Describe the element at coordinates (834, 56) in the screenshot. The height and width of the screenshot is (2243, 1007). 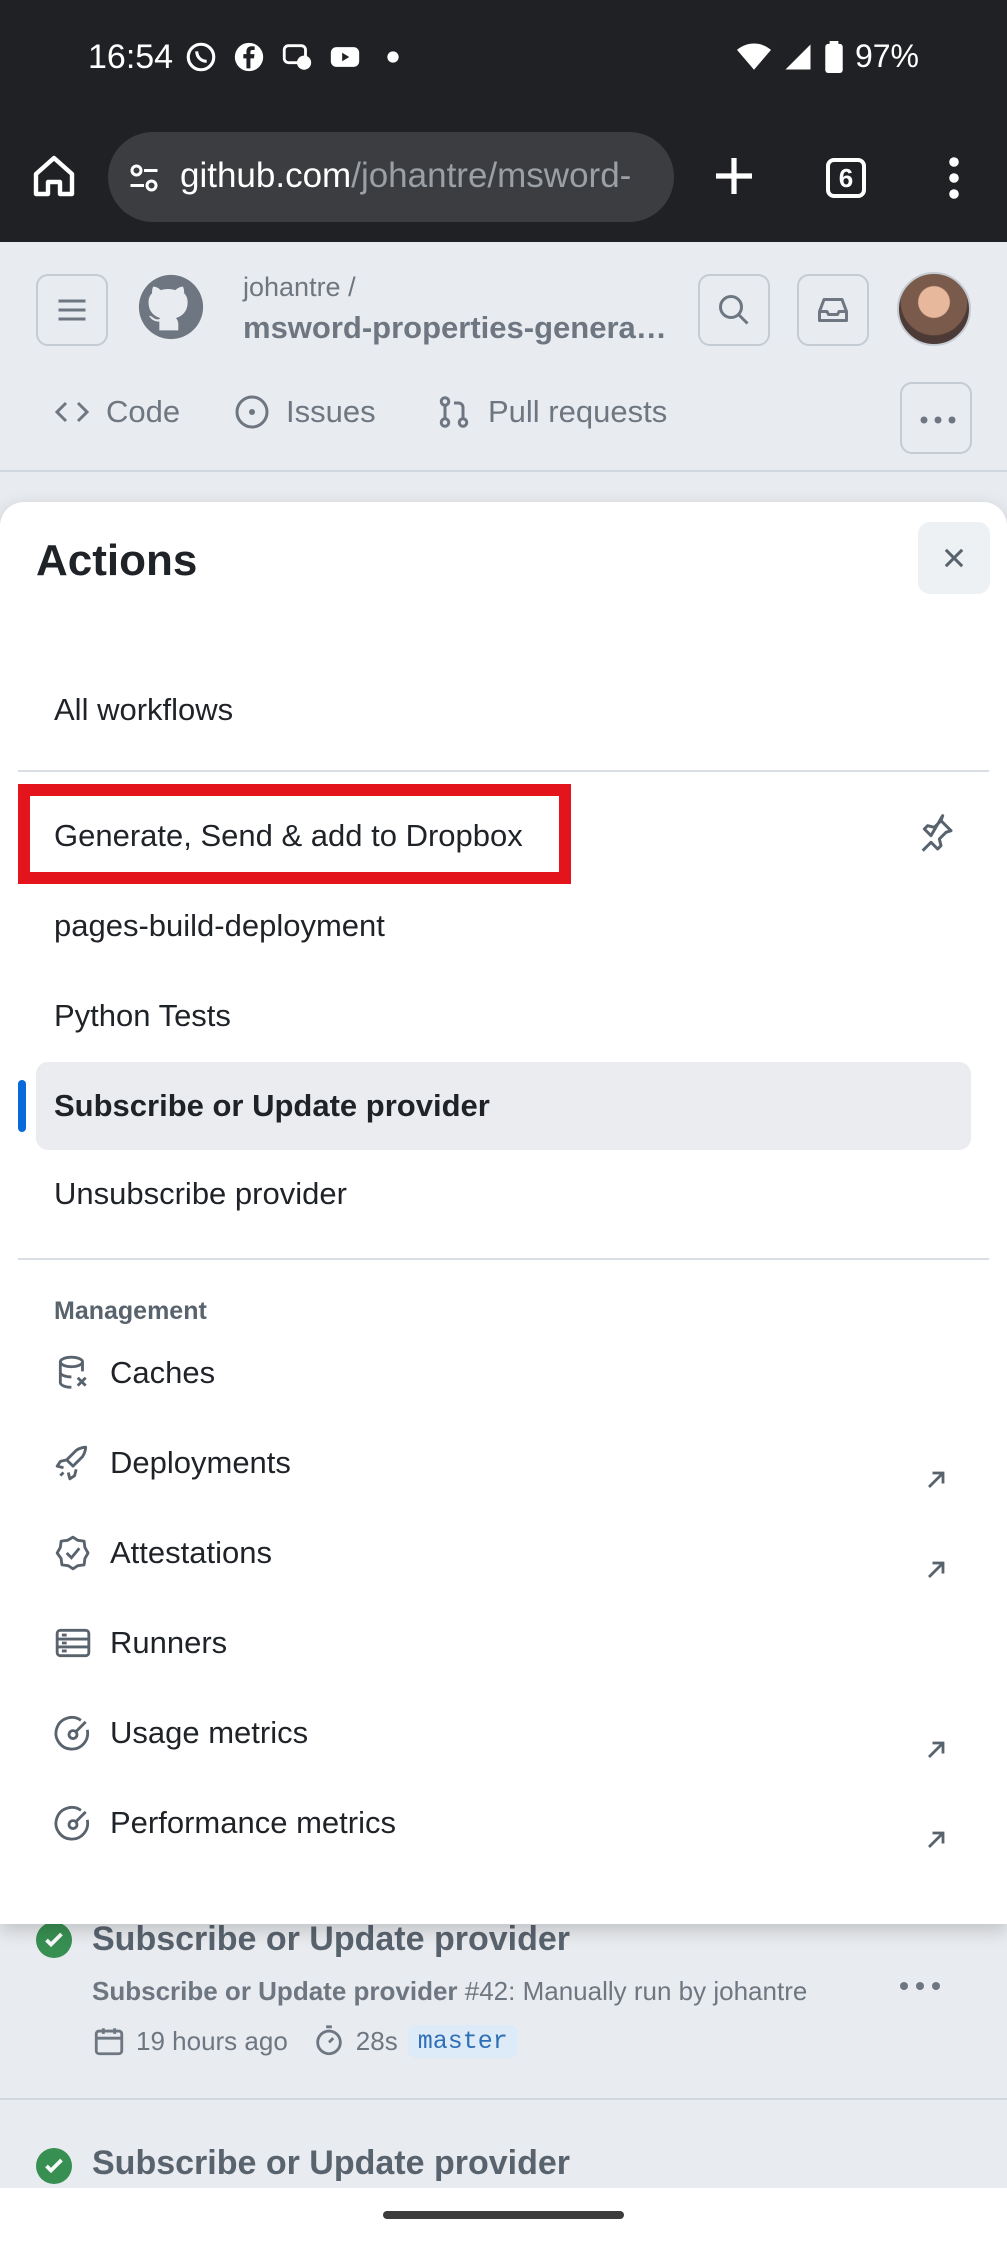
I see `battery-icon` at that location.